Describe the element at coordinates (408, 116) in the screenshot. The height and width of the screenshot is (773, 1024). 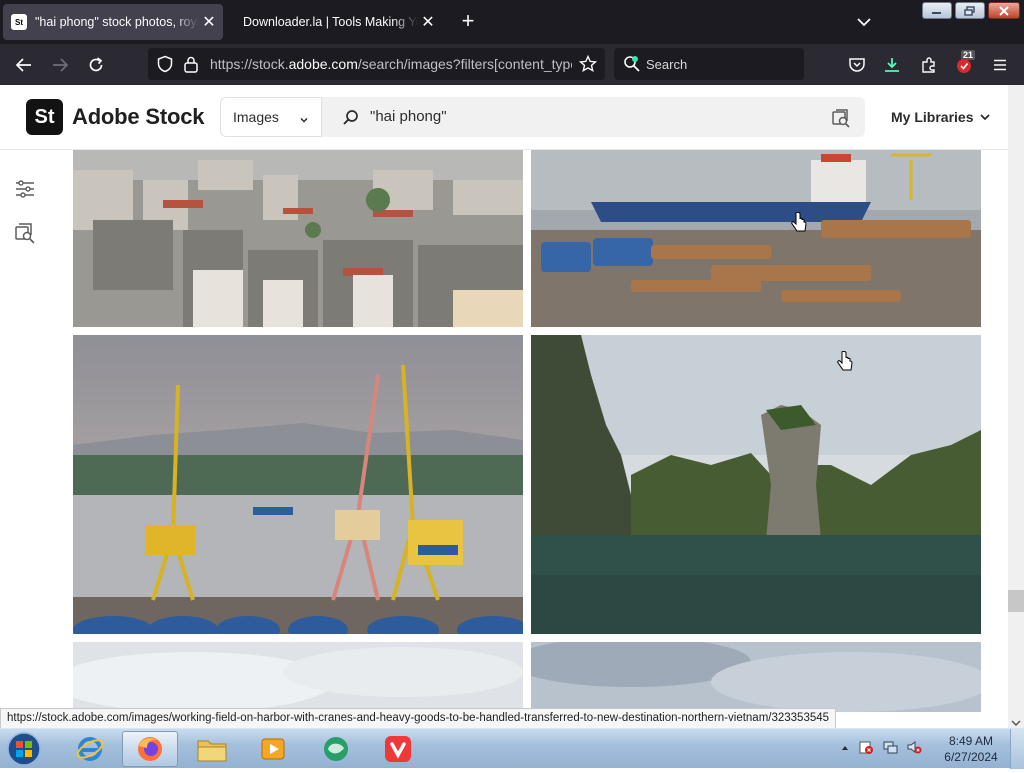
I see `search-query-input: "hai phong"` at that location.